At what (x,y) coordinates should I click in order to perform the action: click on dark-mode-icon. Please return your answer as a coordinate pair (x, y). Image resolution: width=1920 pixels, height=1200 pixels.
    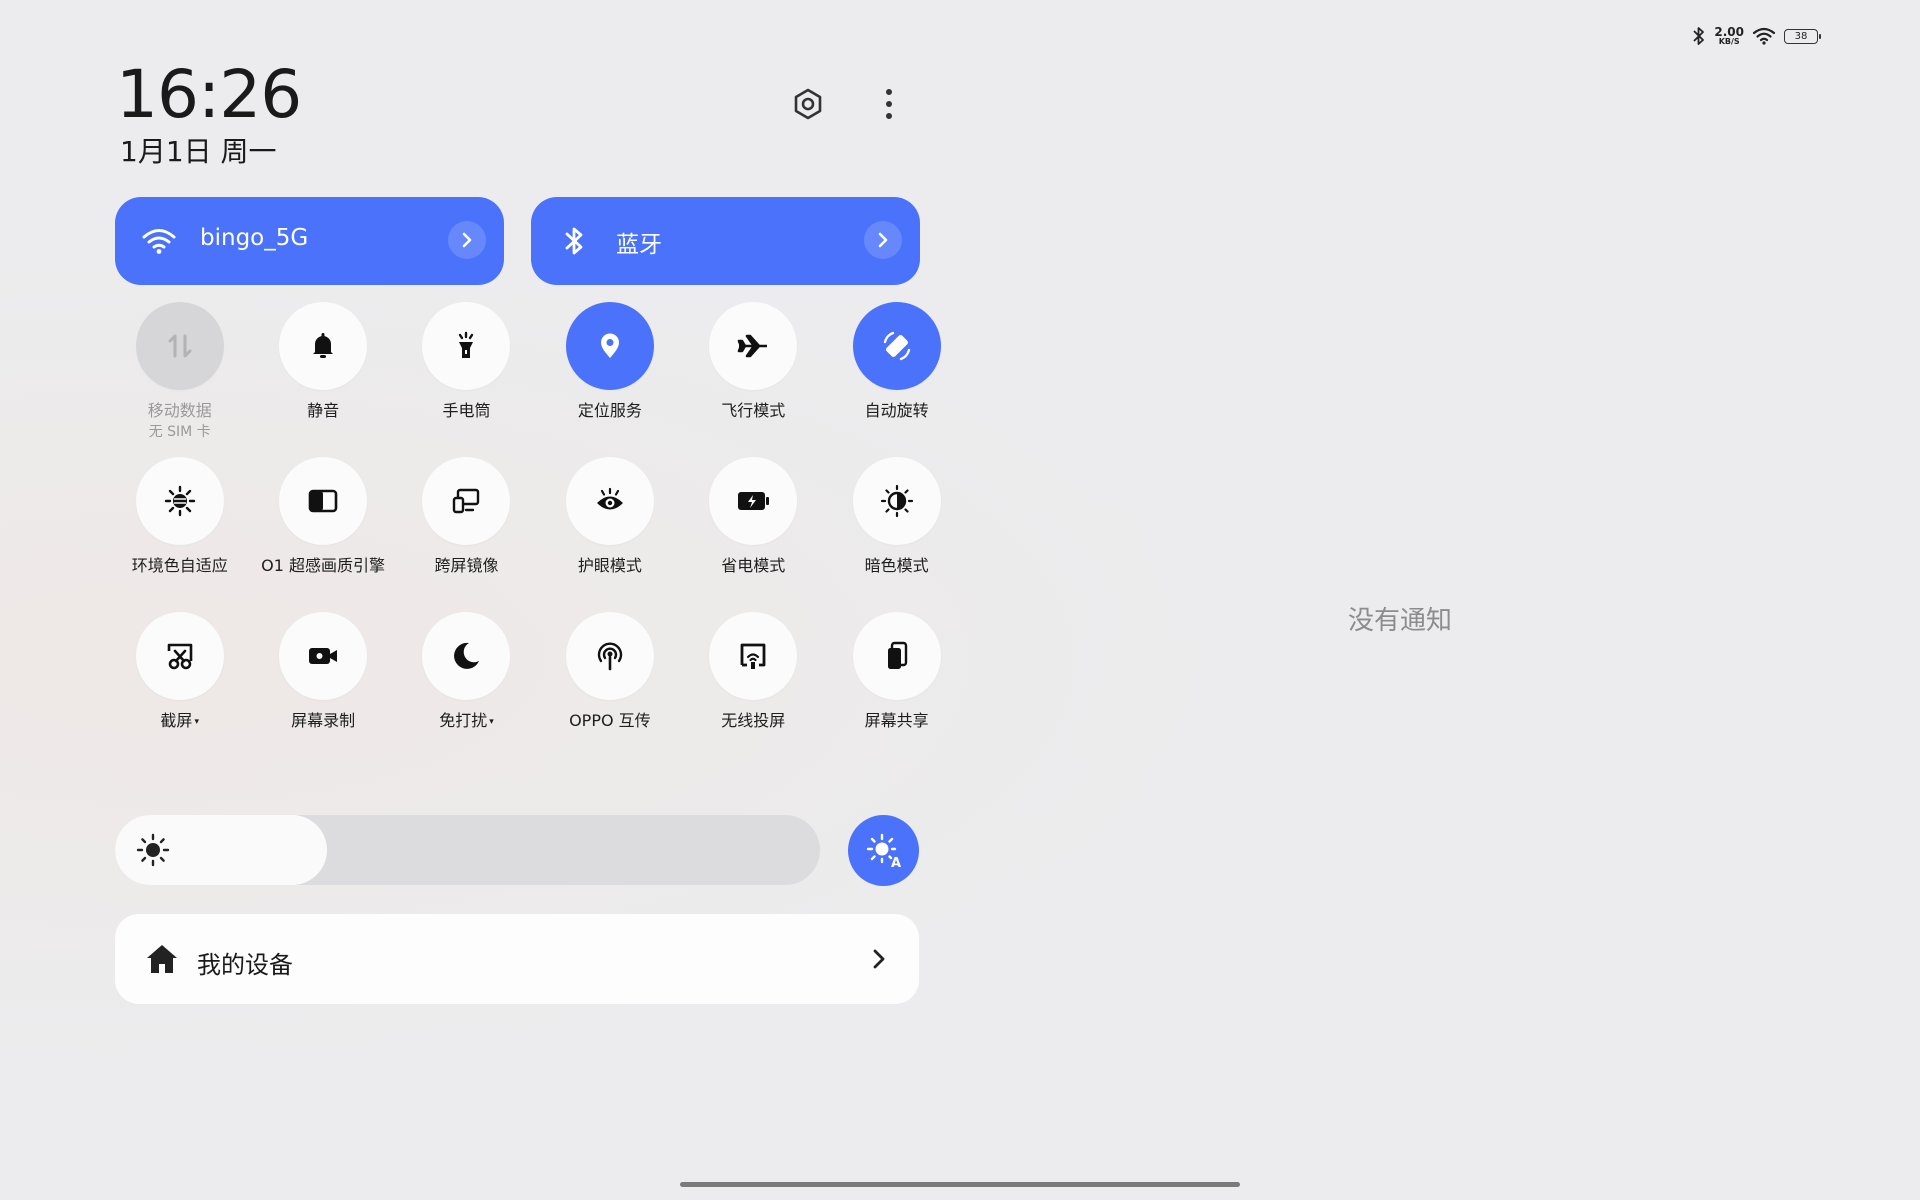
    Looking at the image, I should click on (896, 501).